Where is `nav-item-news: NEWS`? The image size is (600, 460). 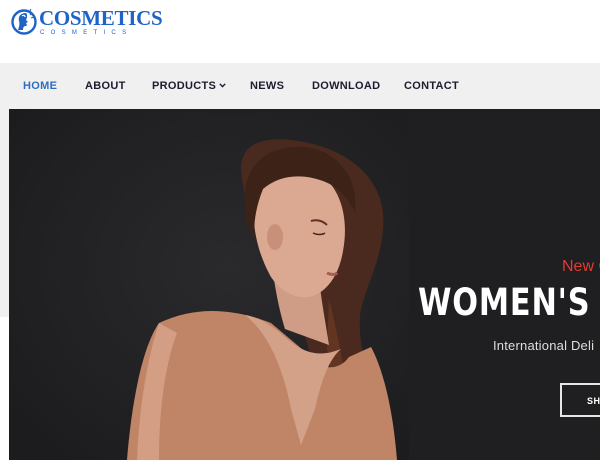
nav-item-news: NEWS is located at coordinates (267, 86).